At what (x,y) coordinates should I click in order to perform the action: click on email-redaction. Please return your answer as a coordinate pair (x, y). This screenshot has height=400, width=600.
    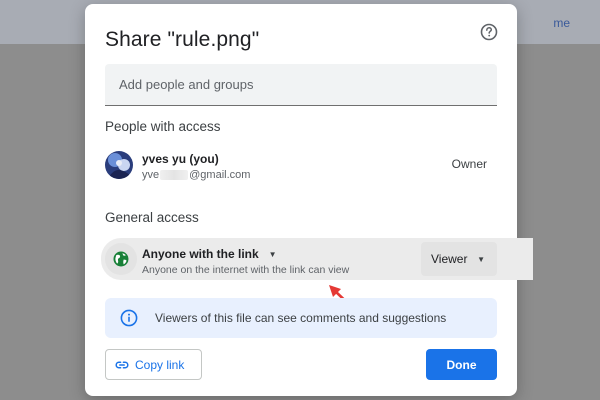
    Looking at the image, I should click on (174, 175).